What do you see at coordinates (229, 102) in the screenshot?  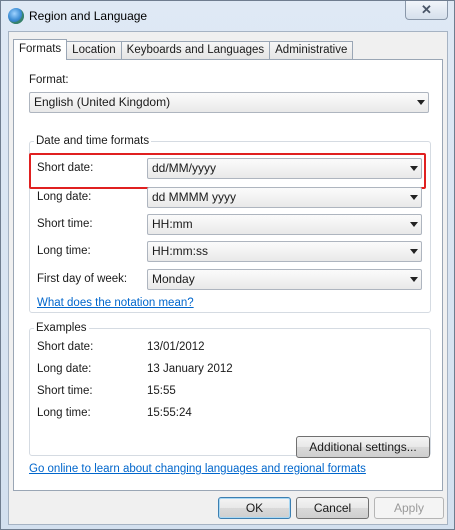 I see `format-dropdown: English (United Kingdom)` at bounding box center [229, 102].